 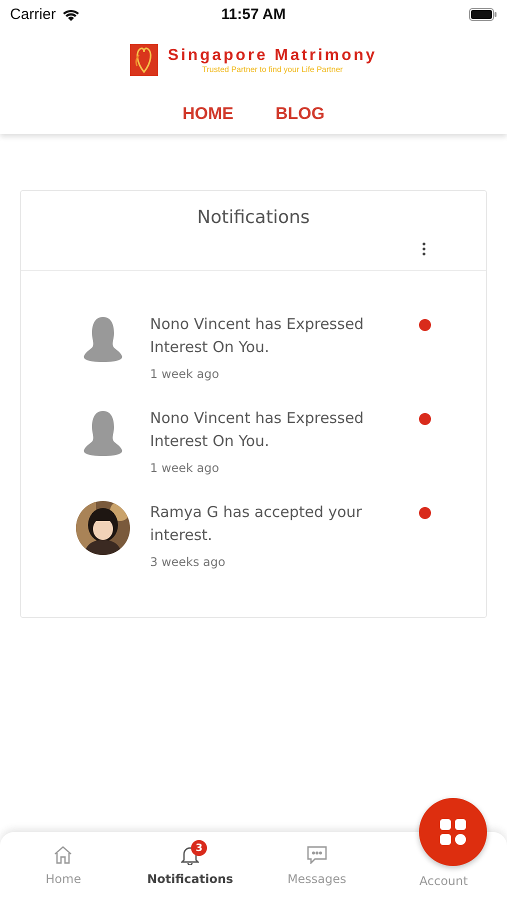 I want to click on carrier-label: Carrier, so click(x=33, y=14).